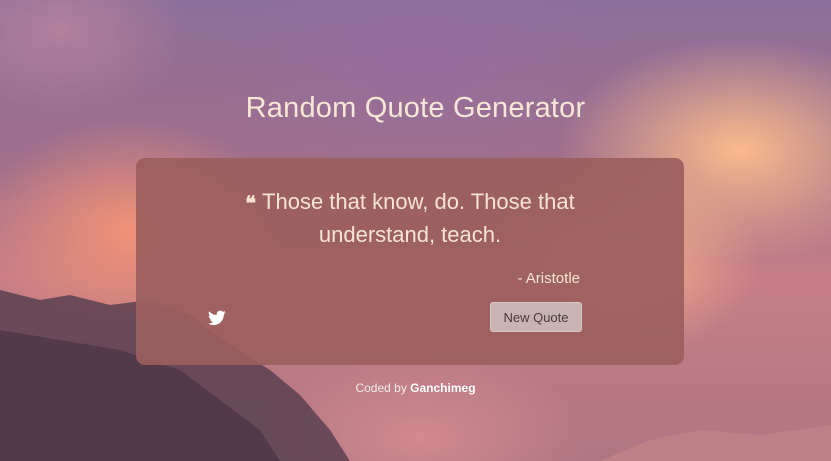  What do you see at coordinates (251, 203) in the screenshot?
I see `quote-left-icon: ❝` at bounding box center [251, 203].